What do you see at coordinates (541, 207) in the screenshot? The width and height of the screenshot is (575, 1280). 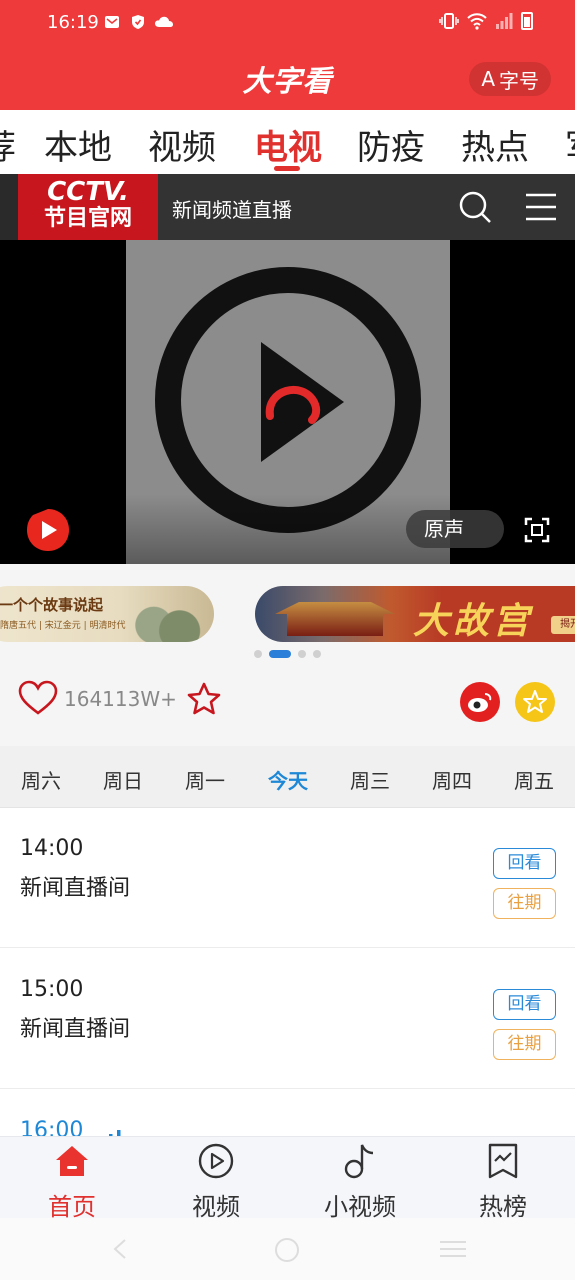 I see `menu-icon` at bounding box center [541, 207].